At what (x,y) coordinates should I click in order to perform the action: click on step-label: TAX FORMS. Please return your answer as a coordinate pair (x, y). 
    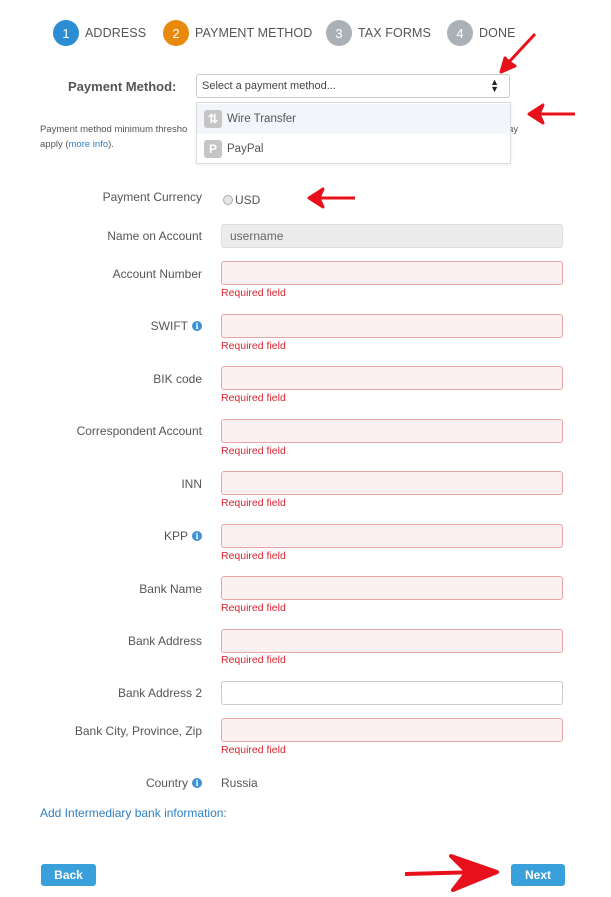
    Looking at the image, I should click on (394, 33).